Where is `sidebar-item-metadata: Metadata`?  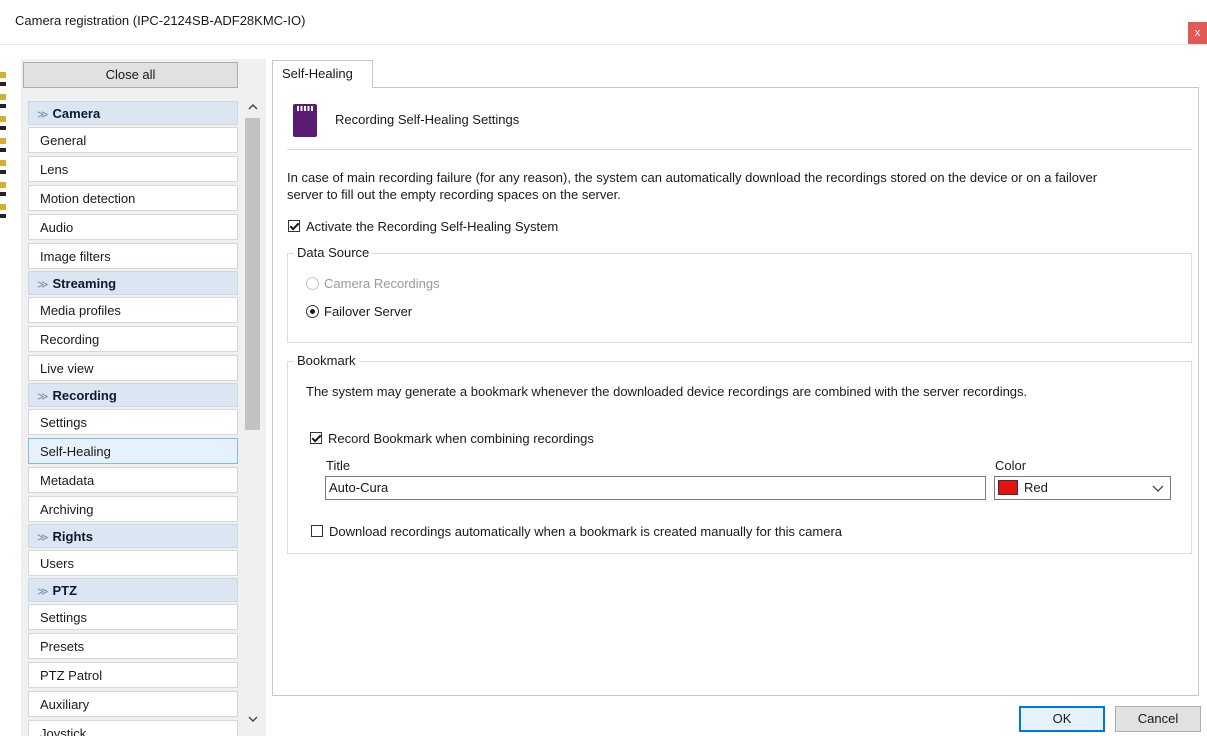 sidebar-item-metadata: Metadata is located at coordinates (133, 480).